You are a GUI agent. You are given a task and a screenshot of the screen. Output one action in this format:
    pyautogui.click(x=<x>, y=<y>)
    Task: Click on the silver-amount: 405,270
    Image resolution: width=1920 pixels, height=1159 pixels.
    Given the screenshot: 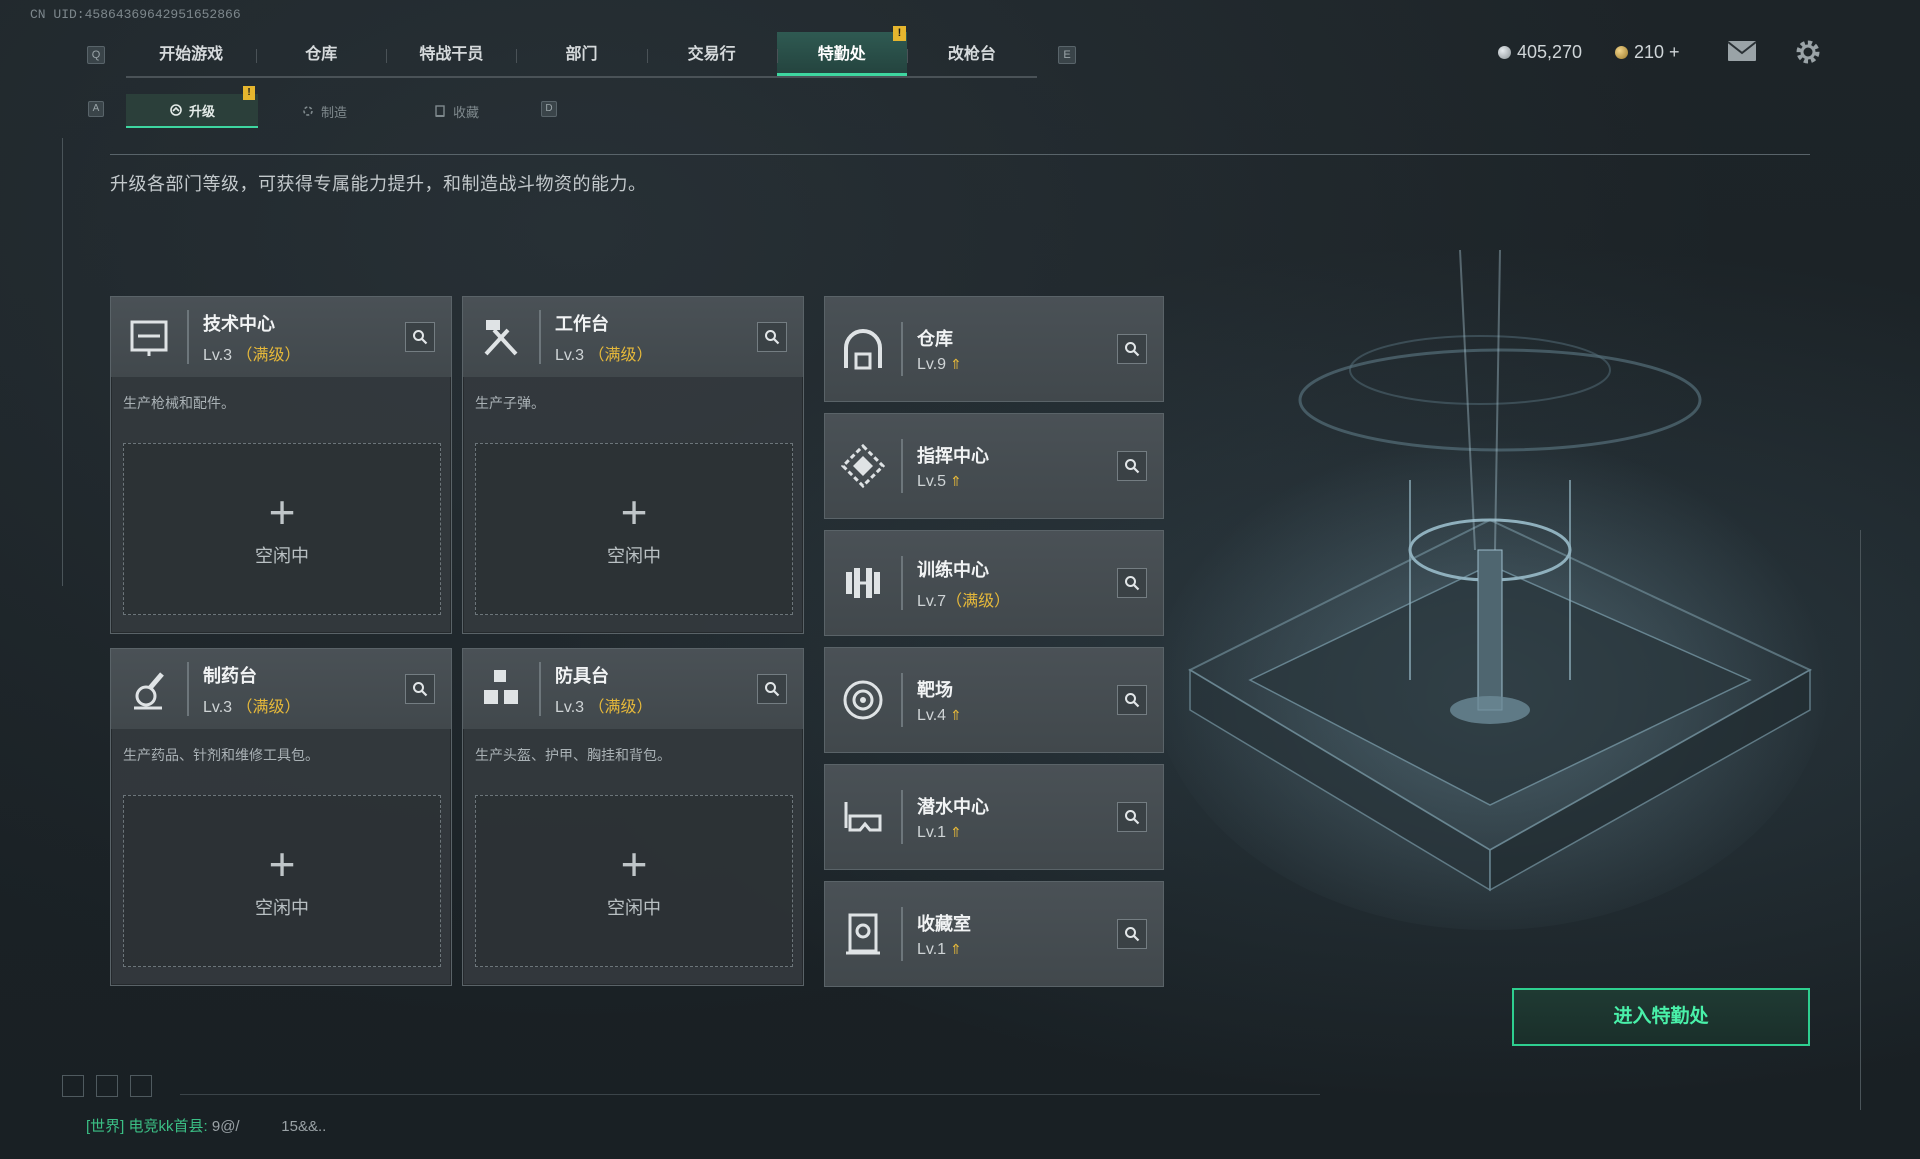 What is the action you would take?
    pyautogui.click(x=1550, y=52)
    